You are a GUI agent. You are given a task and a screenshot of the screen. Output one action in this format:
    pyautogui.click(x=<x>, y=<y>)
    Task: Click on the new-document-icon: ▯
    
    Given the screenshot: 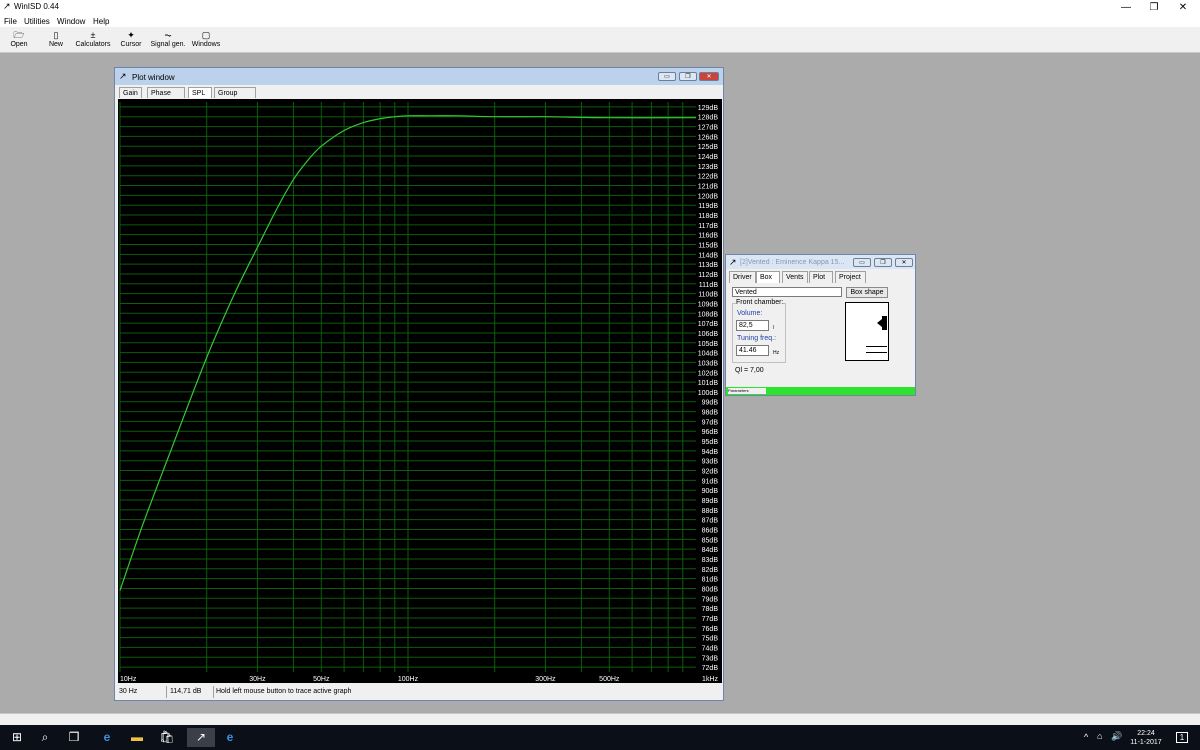 What is the action you would take?
    pyautogui.click(x=56, y=35)
    